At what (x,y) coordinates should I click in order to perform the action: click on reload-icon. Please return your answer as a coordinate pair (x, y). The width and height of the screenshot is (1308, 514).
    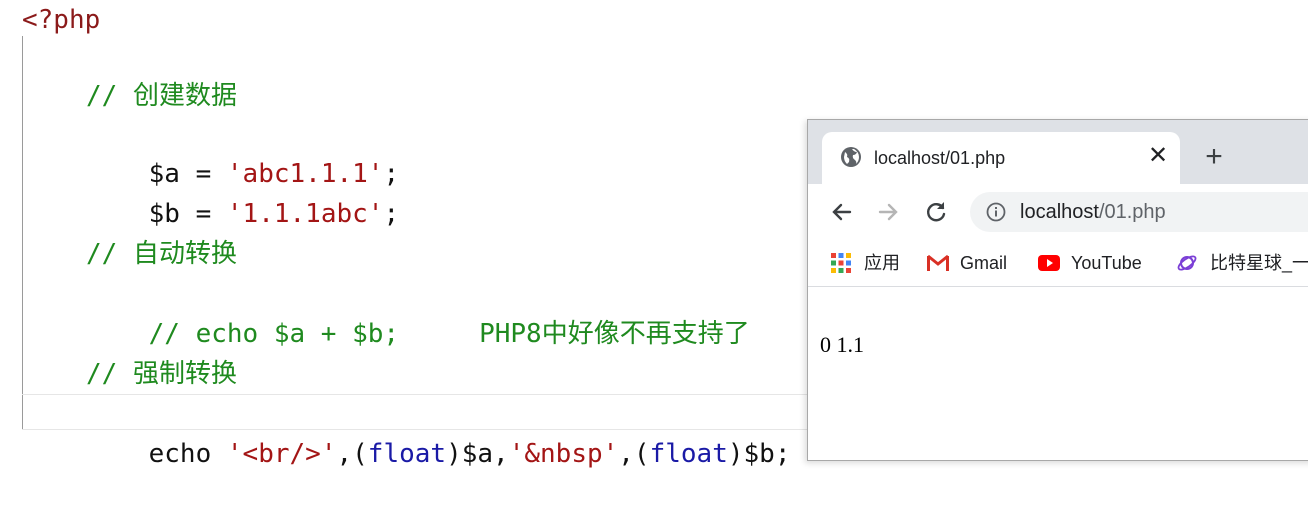
    Looking at the image, I should click on (936, 212).